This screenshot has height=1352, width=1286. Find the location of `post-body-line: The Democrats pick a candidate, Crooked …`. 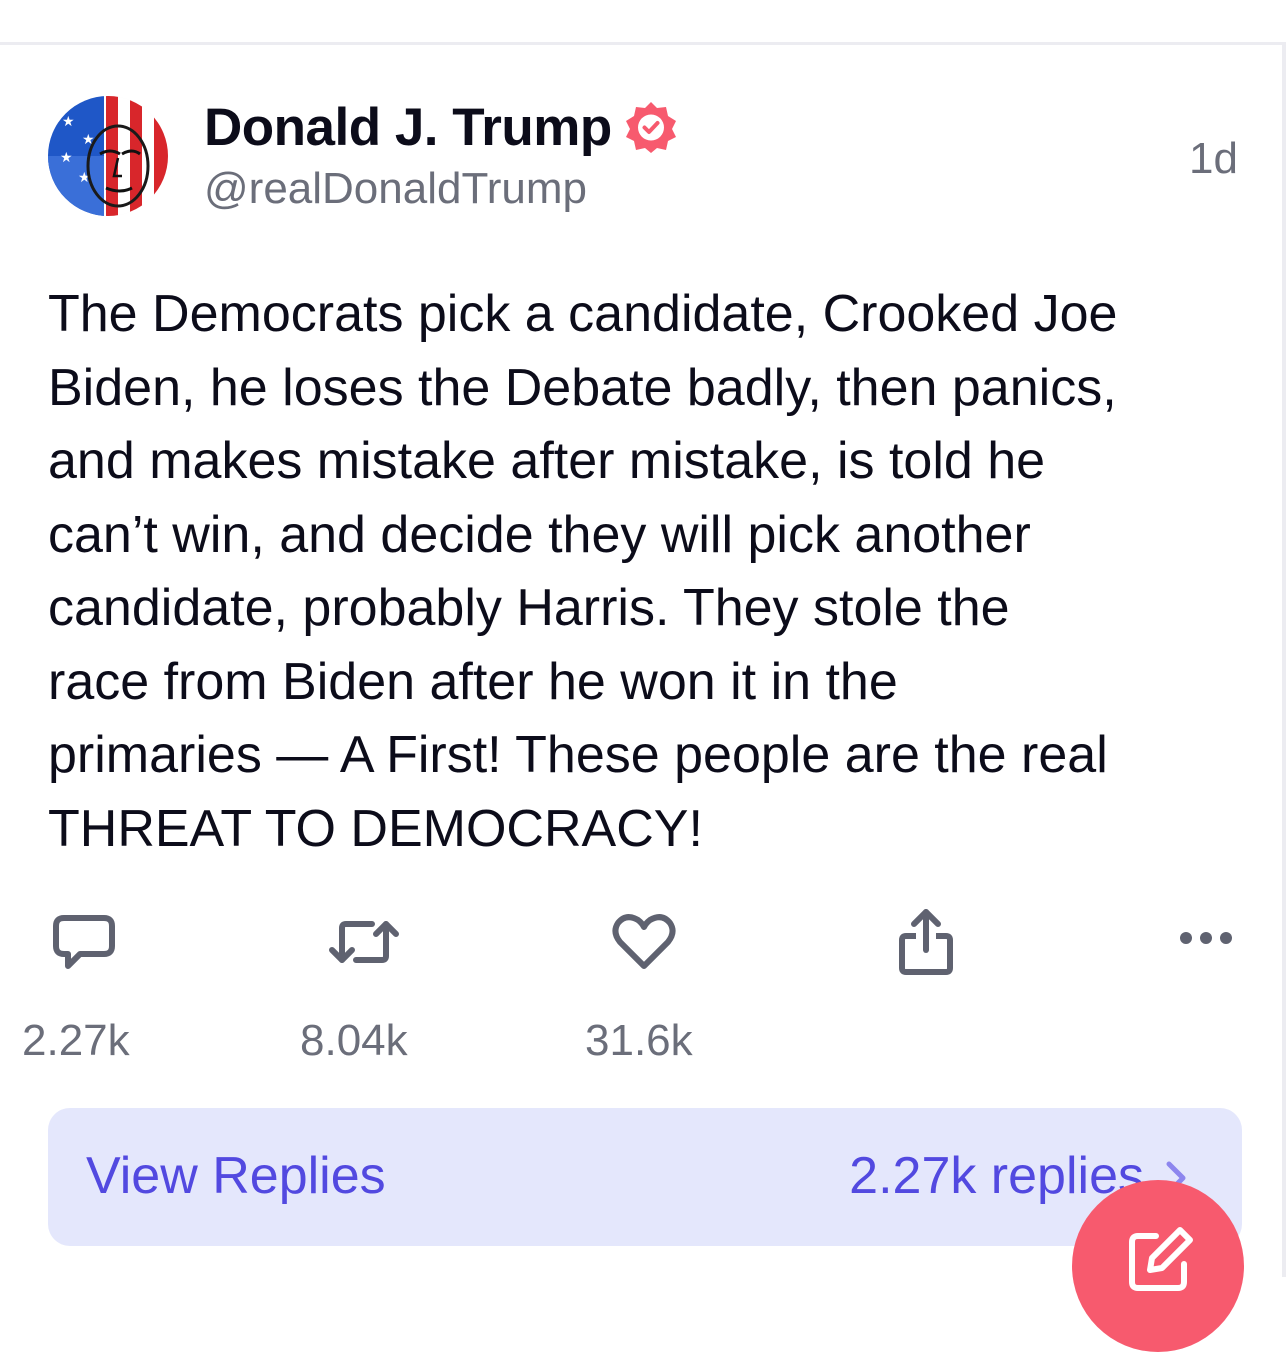

post-body-line: The Democrats pick a candidate, Crooked … is located at coordinates (583, 314).